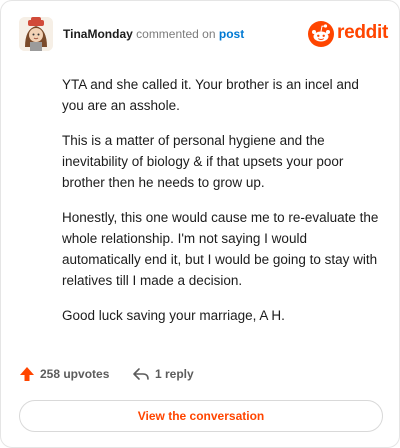 Image resolution: width=400 pixels, height=448 pixels. I want to click on upvote-label: 258 upvotes, so click(75, 374).